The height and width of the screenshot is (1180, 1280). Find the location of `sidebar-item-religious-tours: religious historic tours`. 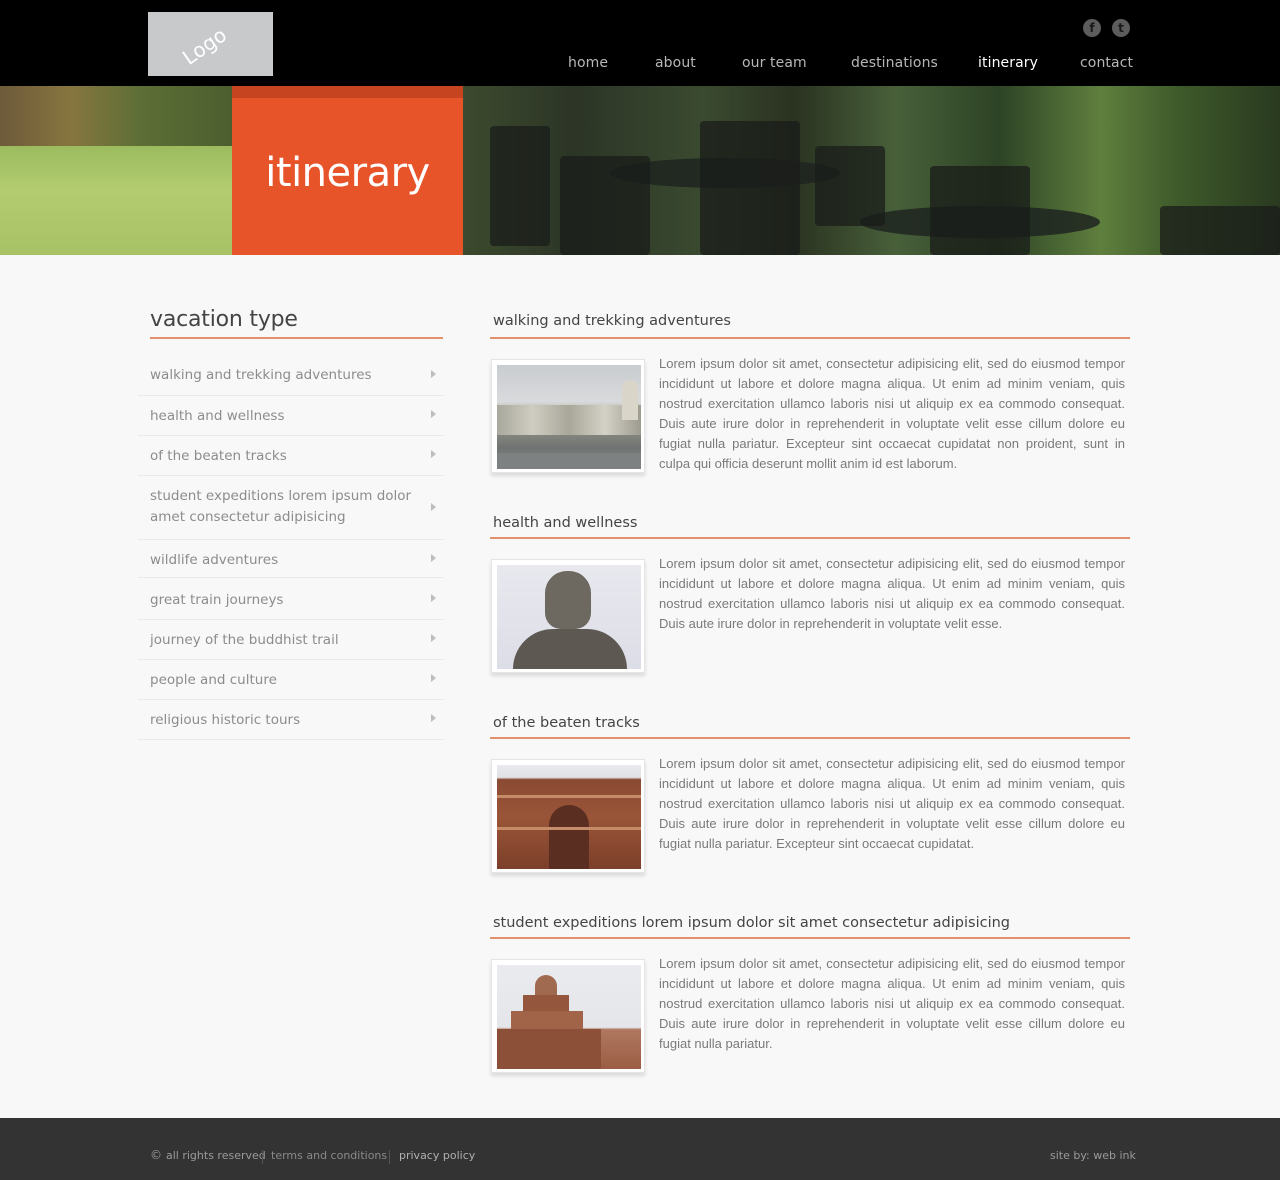

sidebar-item-religious-tours: religious historic tours is located at coordinates (290, 720).